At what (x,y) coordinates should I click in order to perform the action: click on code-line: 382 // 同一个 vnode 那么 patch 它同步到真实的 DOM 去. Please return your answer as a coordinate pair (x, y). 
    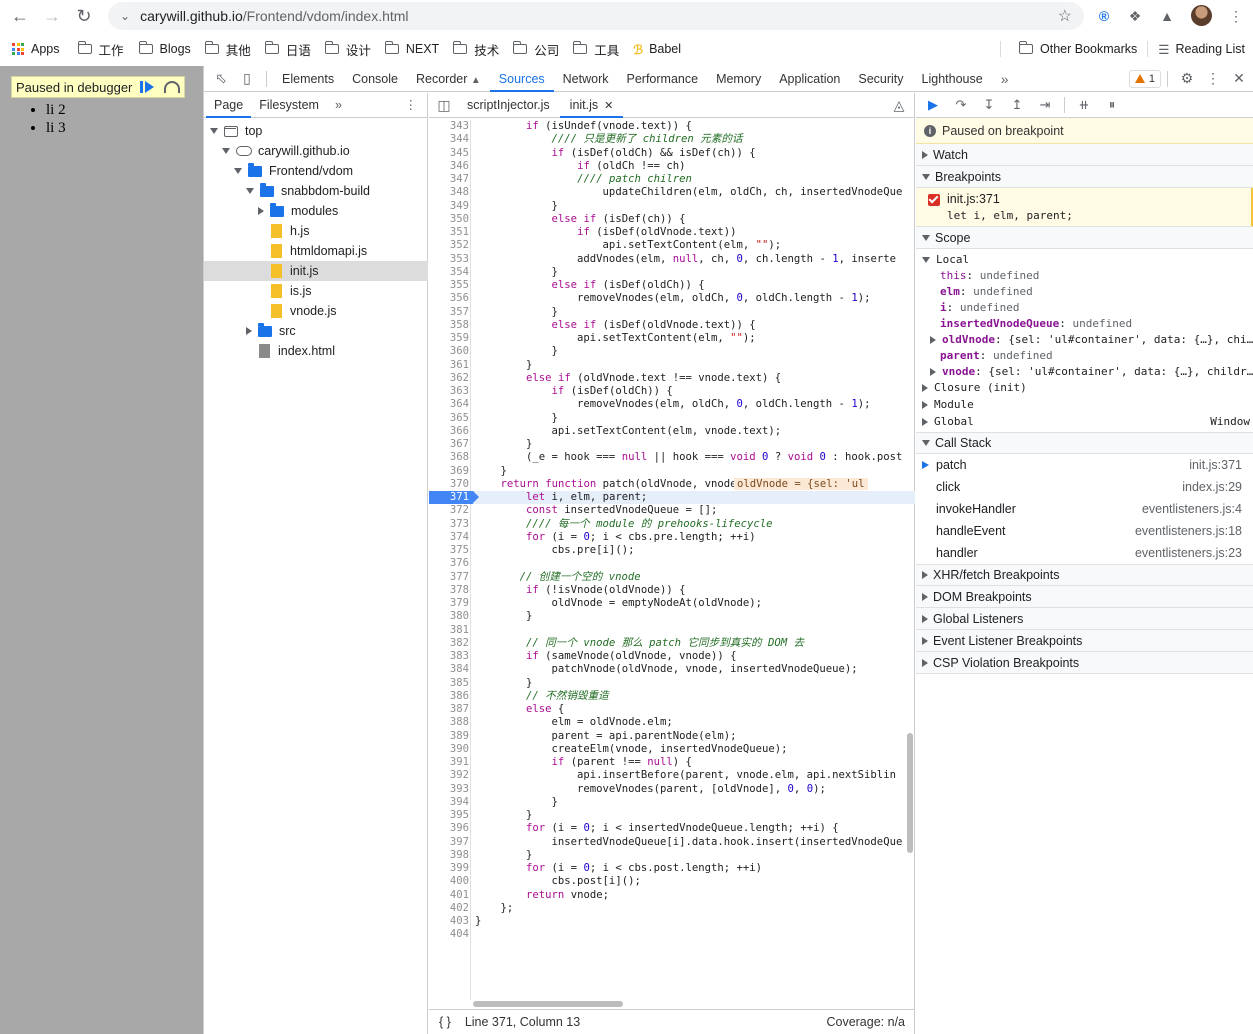
    Looking at the image, I should click on (672, 643).